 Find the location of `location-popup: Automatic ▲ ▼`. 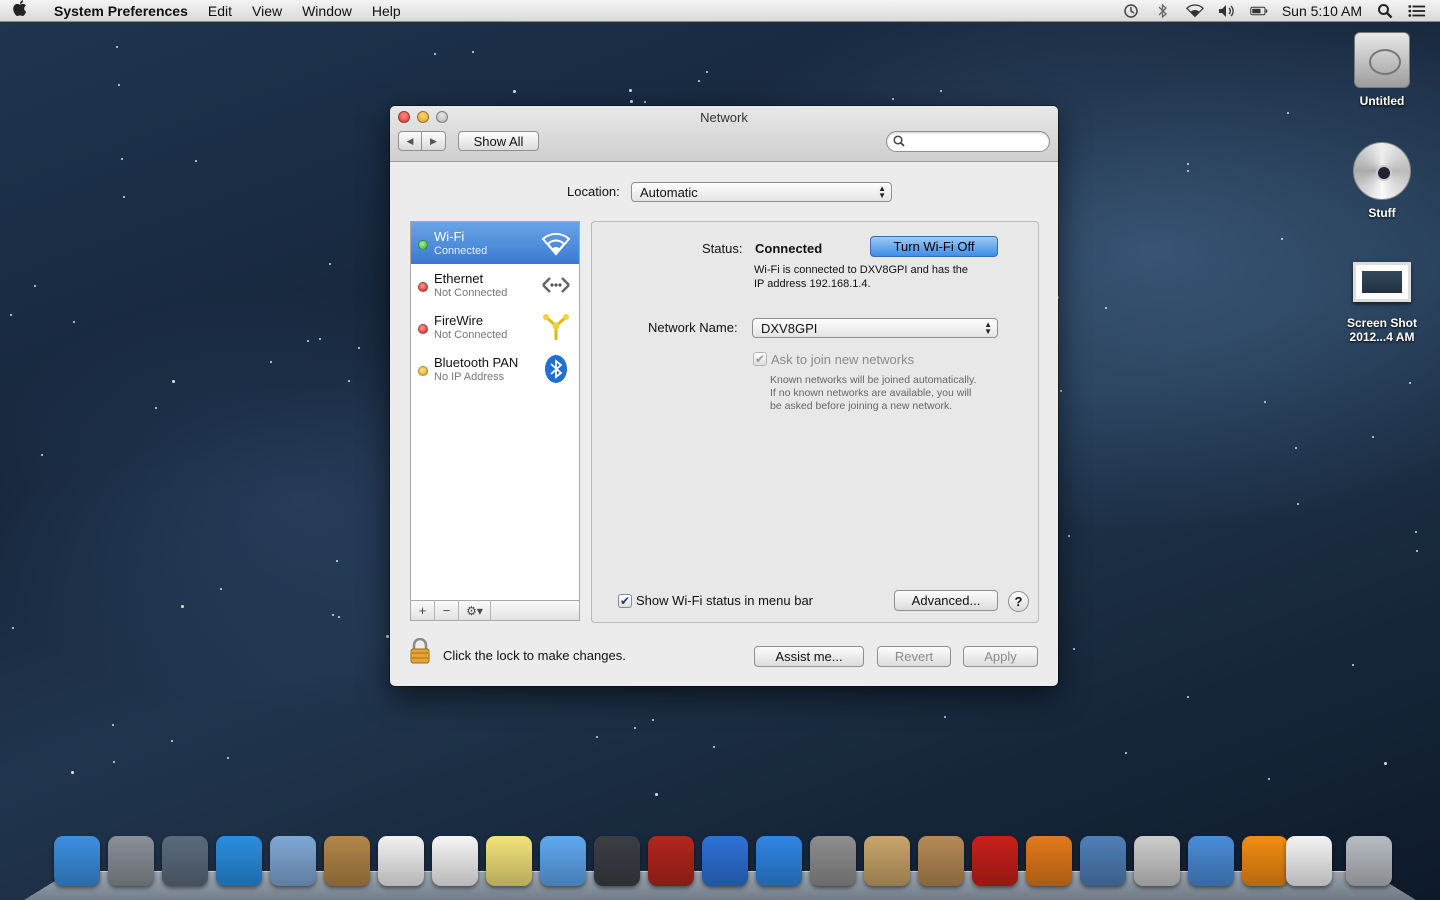

location-popup: Automatic ▲ ▼ is located at coordinates (761, 192).